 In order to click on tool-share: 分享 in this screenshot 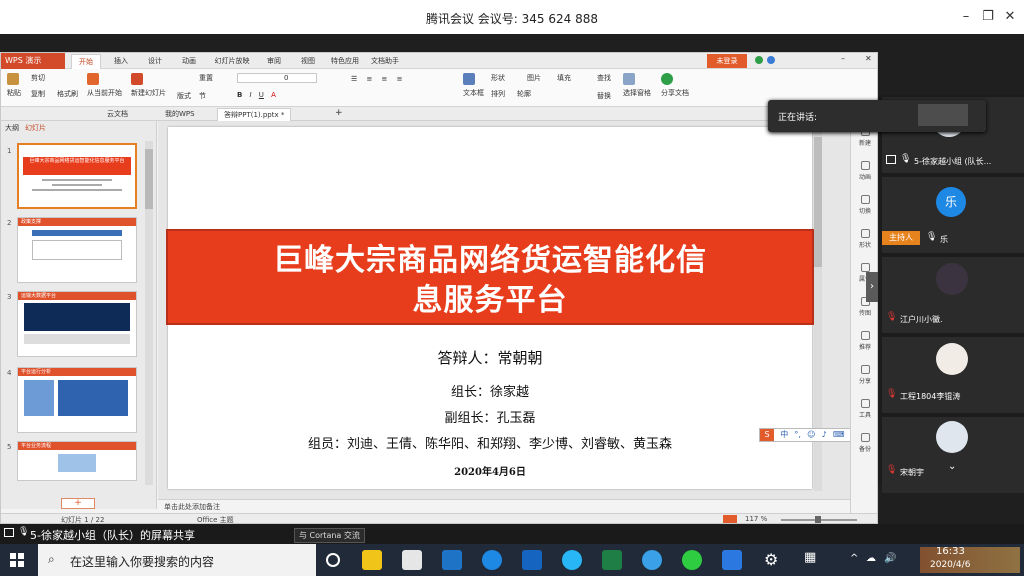, I will do `click(864, 375)`.